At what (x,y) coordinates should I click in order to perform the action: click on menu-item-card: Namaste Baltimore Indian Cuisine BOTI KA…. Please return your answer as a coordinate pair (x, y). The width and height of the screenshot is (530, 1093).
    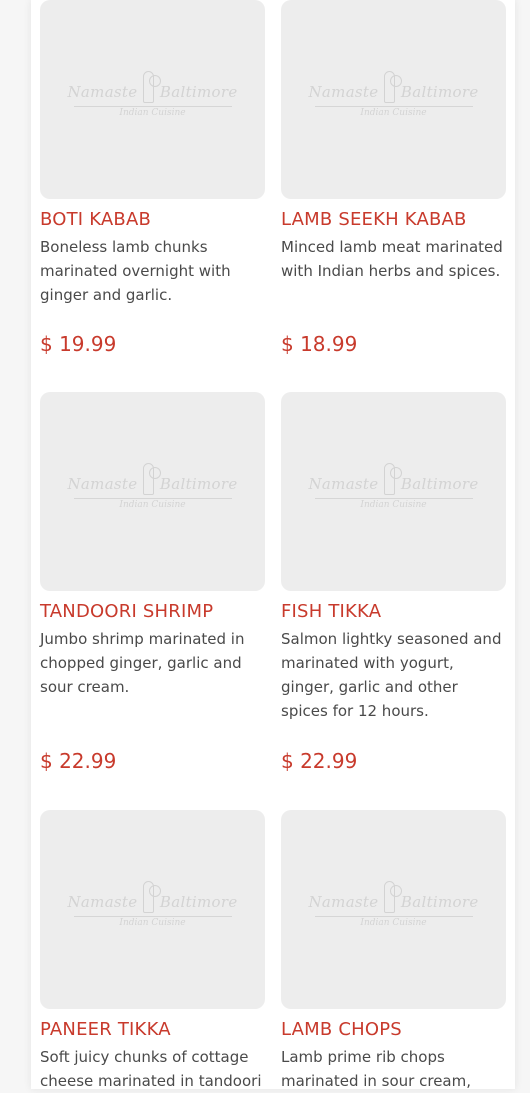
    Looking at the image, I should click on (153, 178).